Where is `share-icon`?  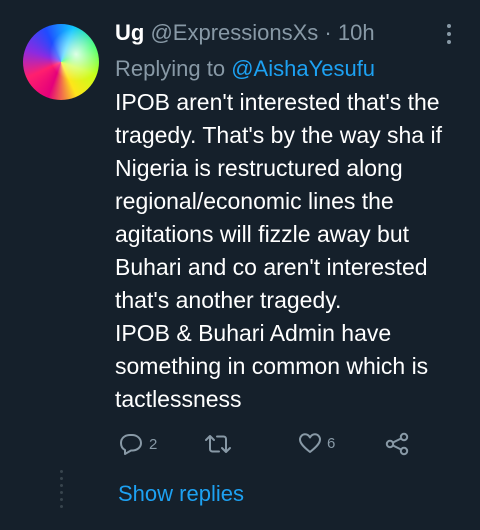
share-icon is located at coordinates (397, 444).